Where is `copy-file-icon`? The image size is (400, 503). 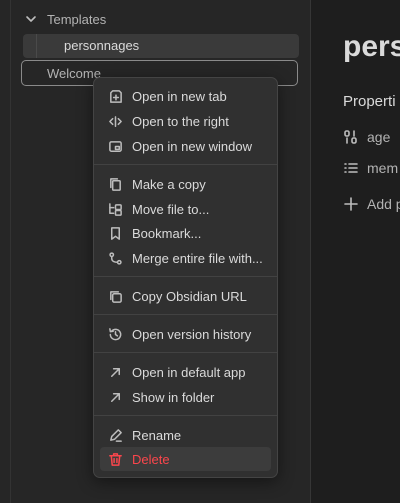 copy-file-icon is located at coordinates (115, 184).